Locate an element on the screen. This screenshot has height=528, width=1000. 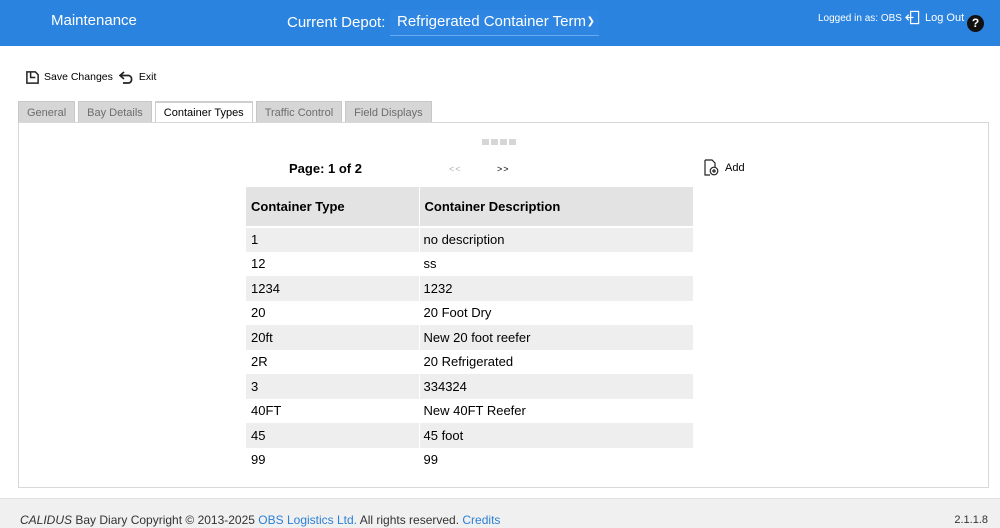
save-icon is located at coordinates (32, 77).